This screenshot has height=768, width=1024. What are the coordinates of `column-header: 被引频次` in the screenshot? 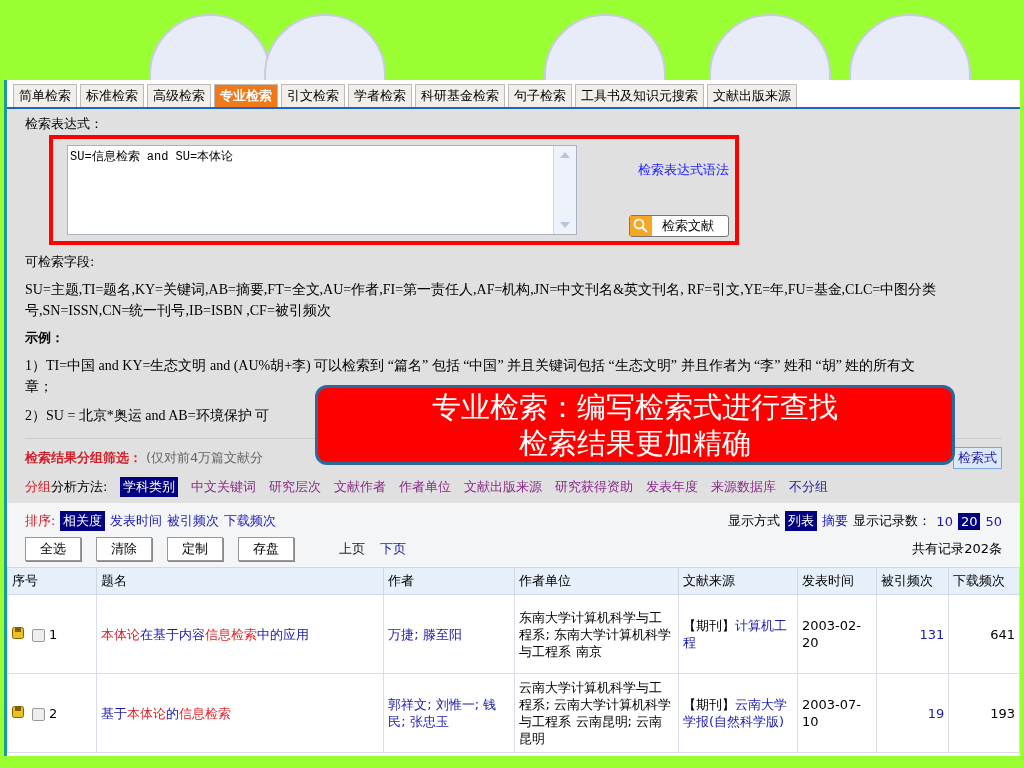 It's located at (912, 581).